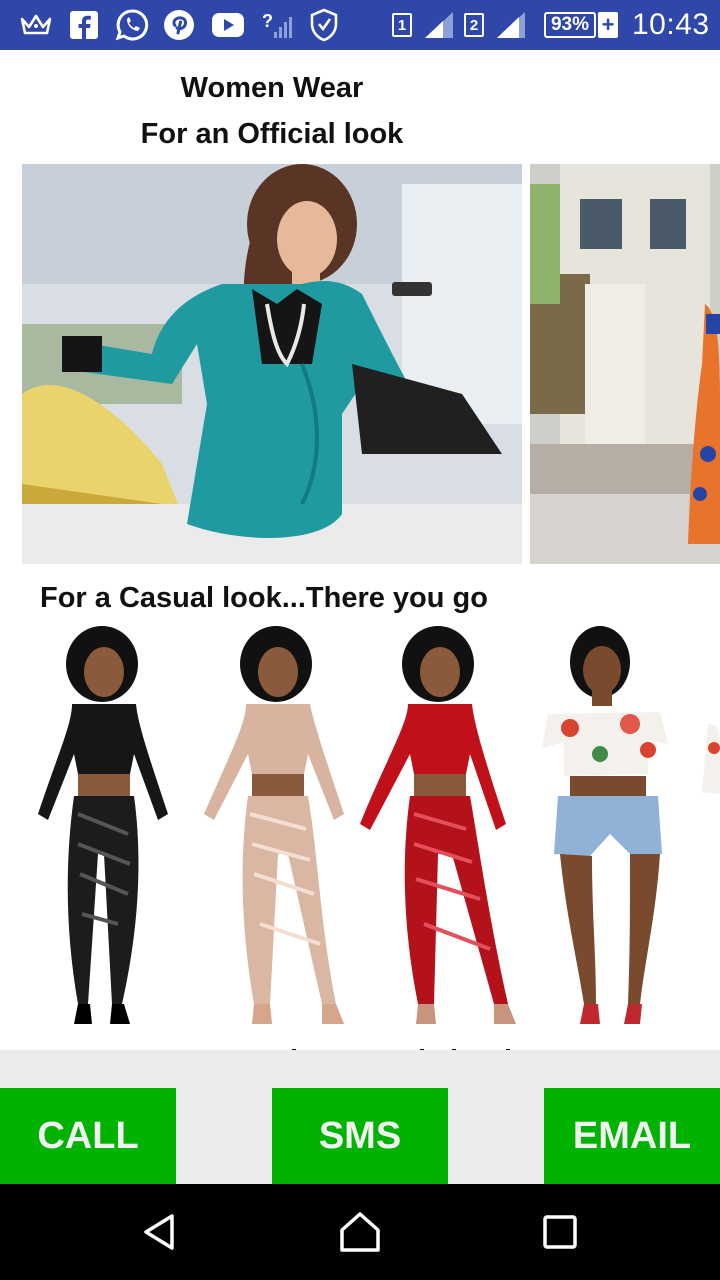  I want to click on email-button: EMAIL, so click(632, 1136).